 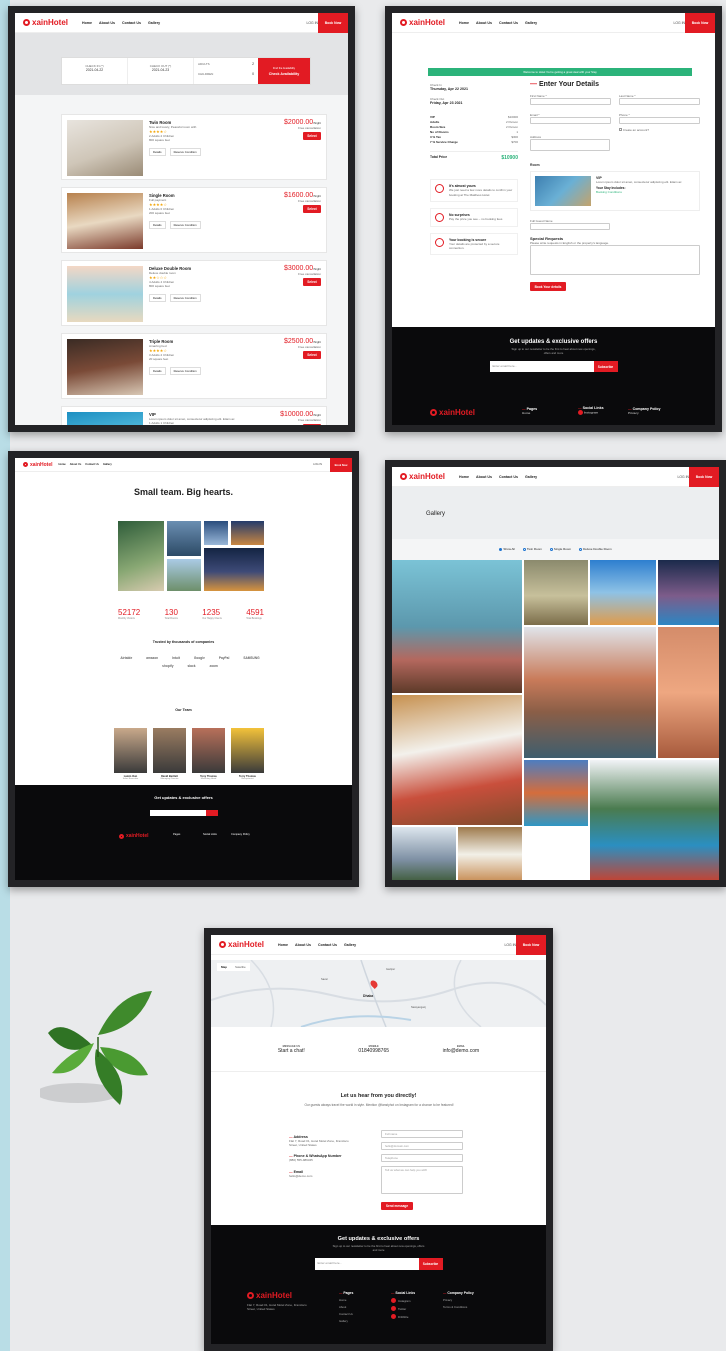 I want to click on special-requests-field, so click(x=615, y=260).